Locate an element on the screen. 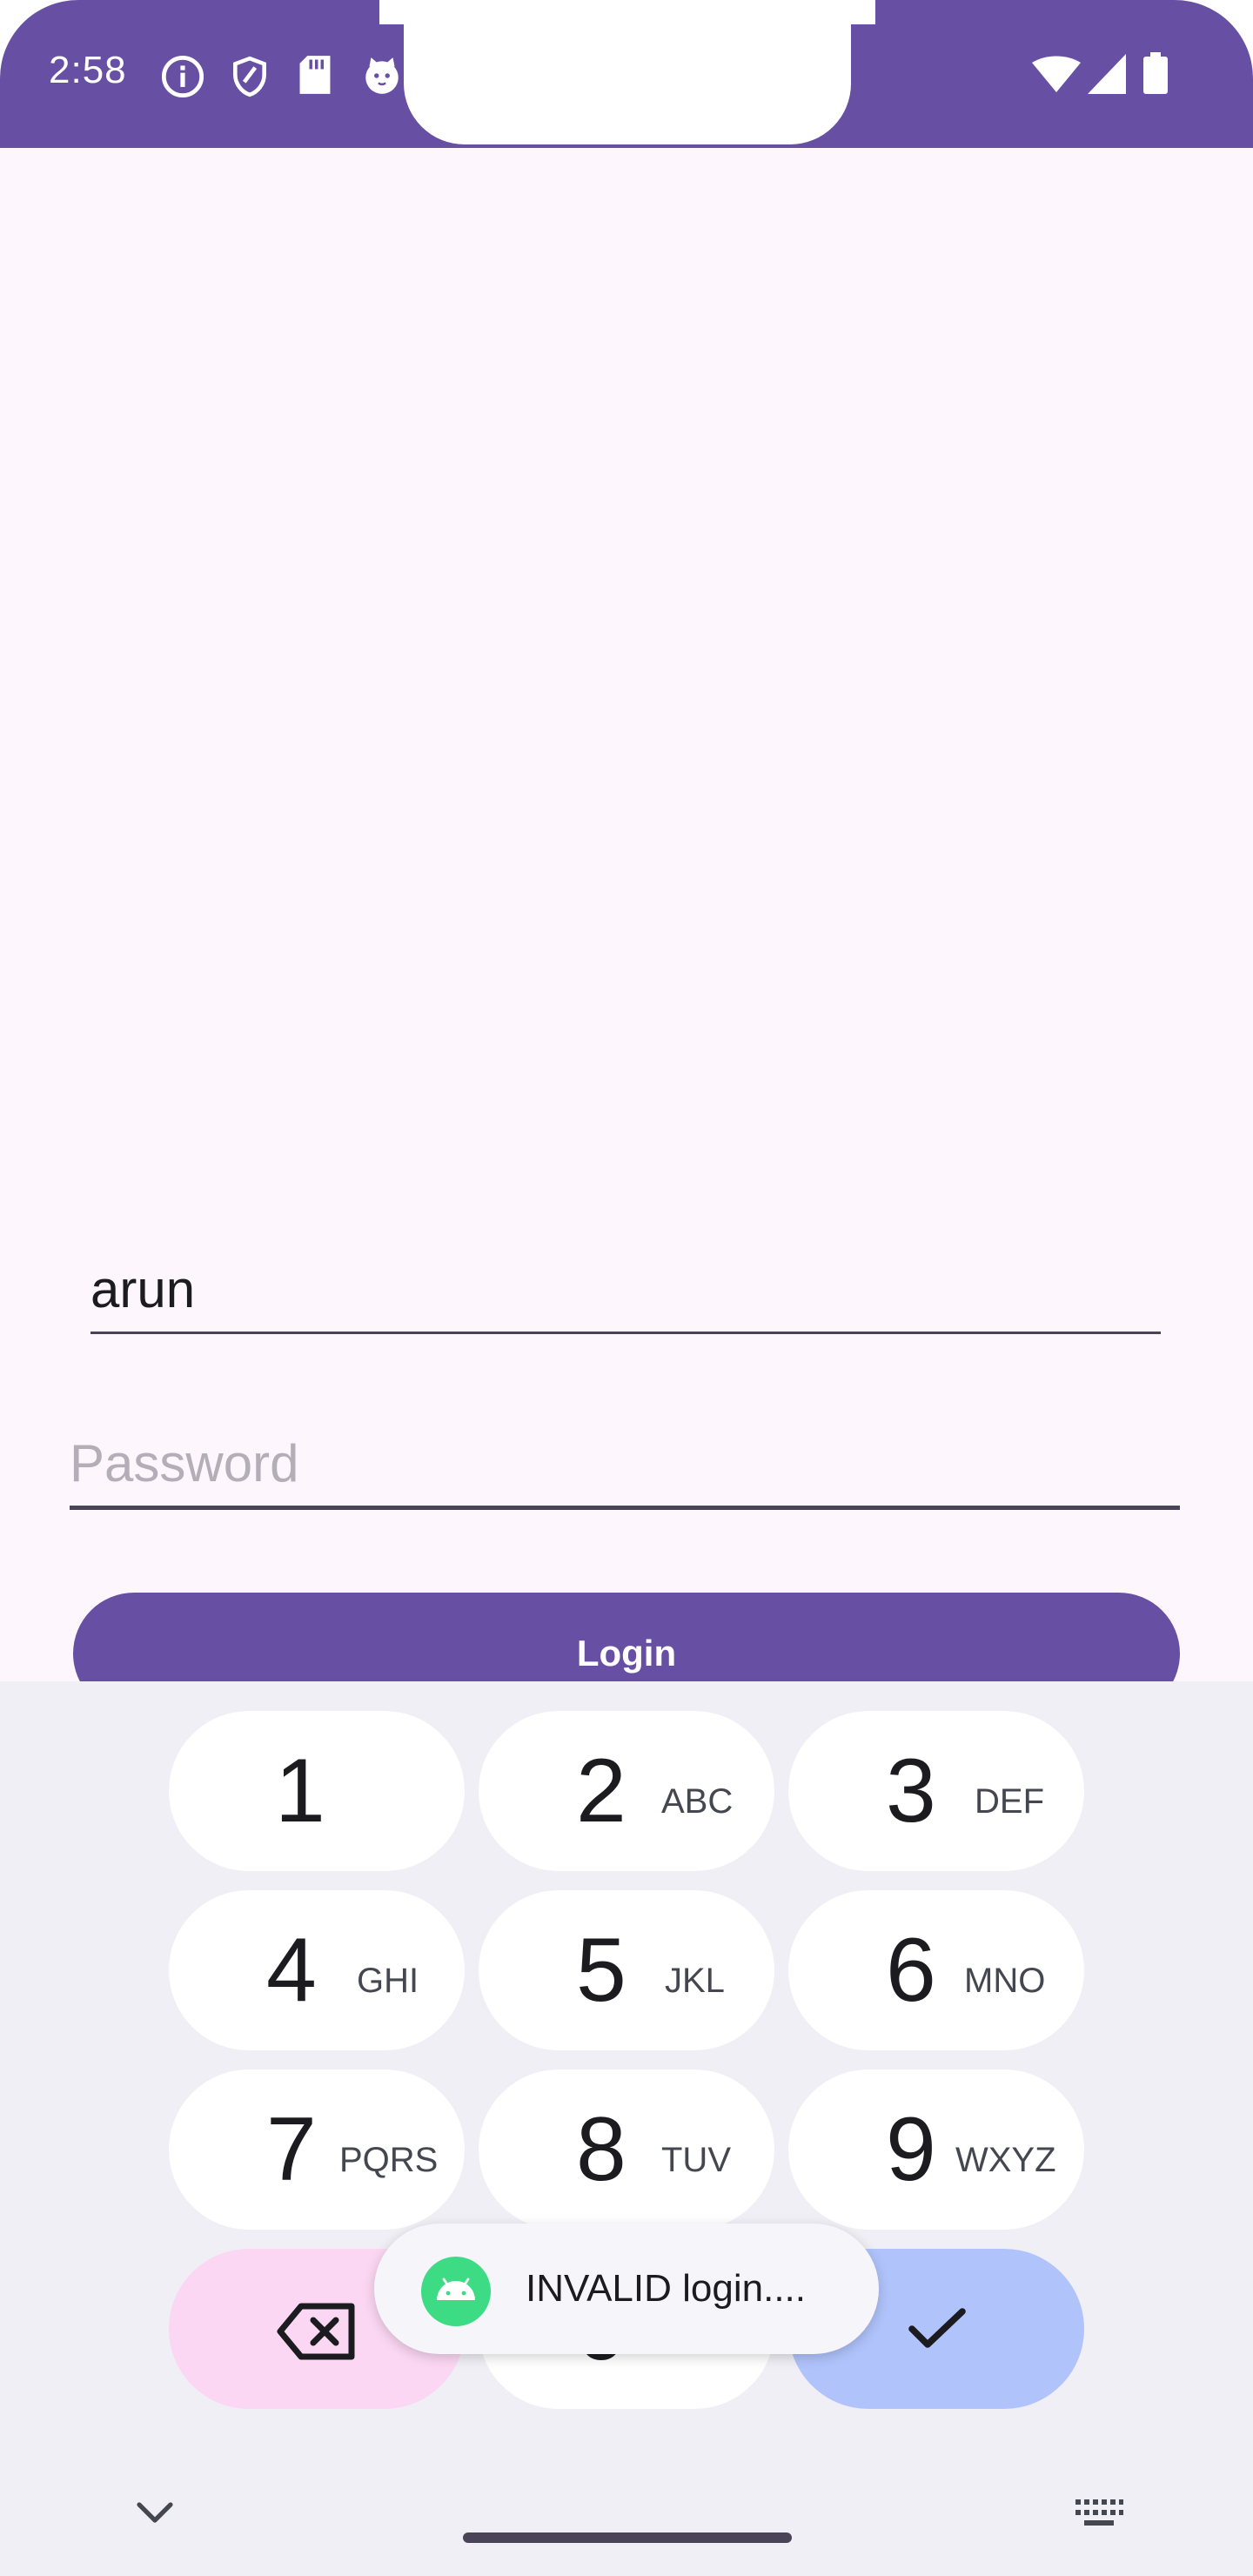 The image size is (1253, 2576). cellular-signal-icon is located at coordinates (1107, 76).